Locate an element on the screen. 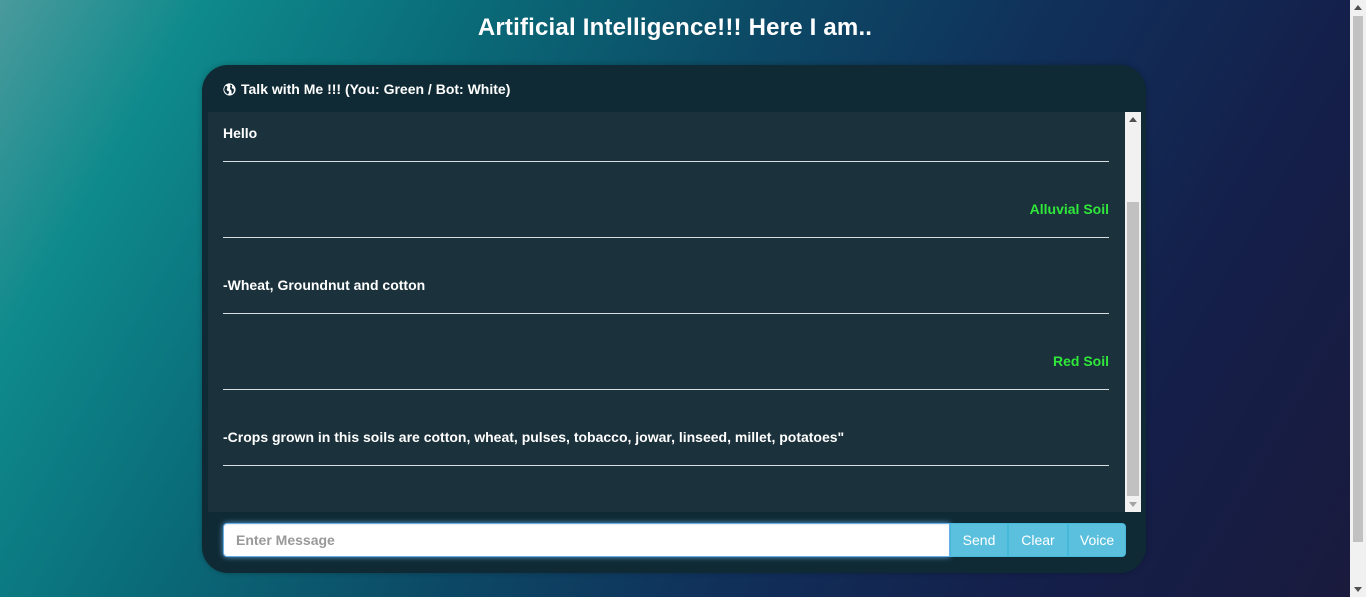  message-input is located at coordinates (586, 540).